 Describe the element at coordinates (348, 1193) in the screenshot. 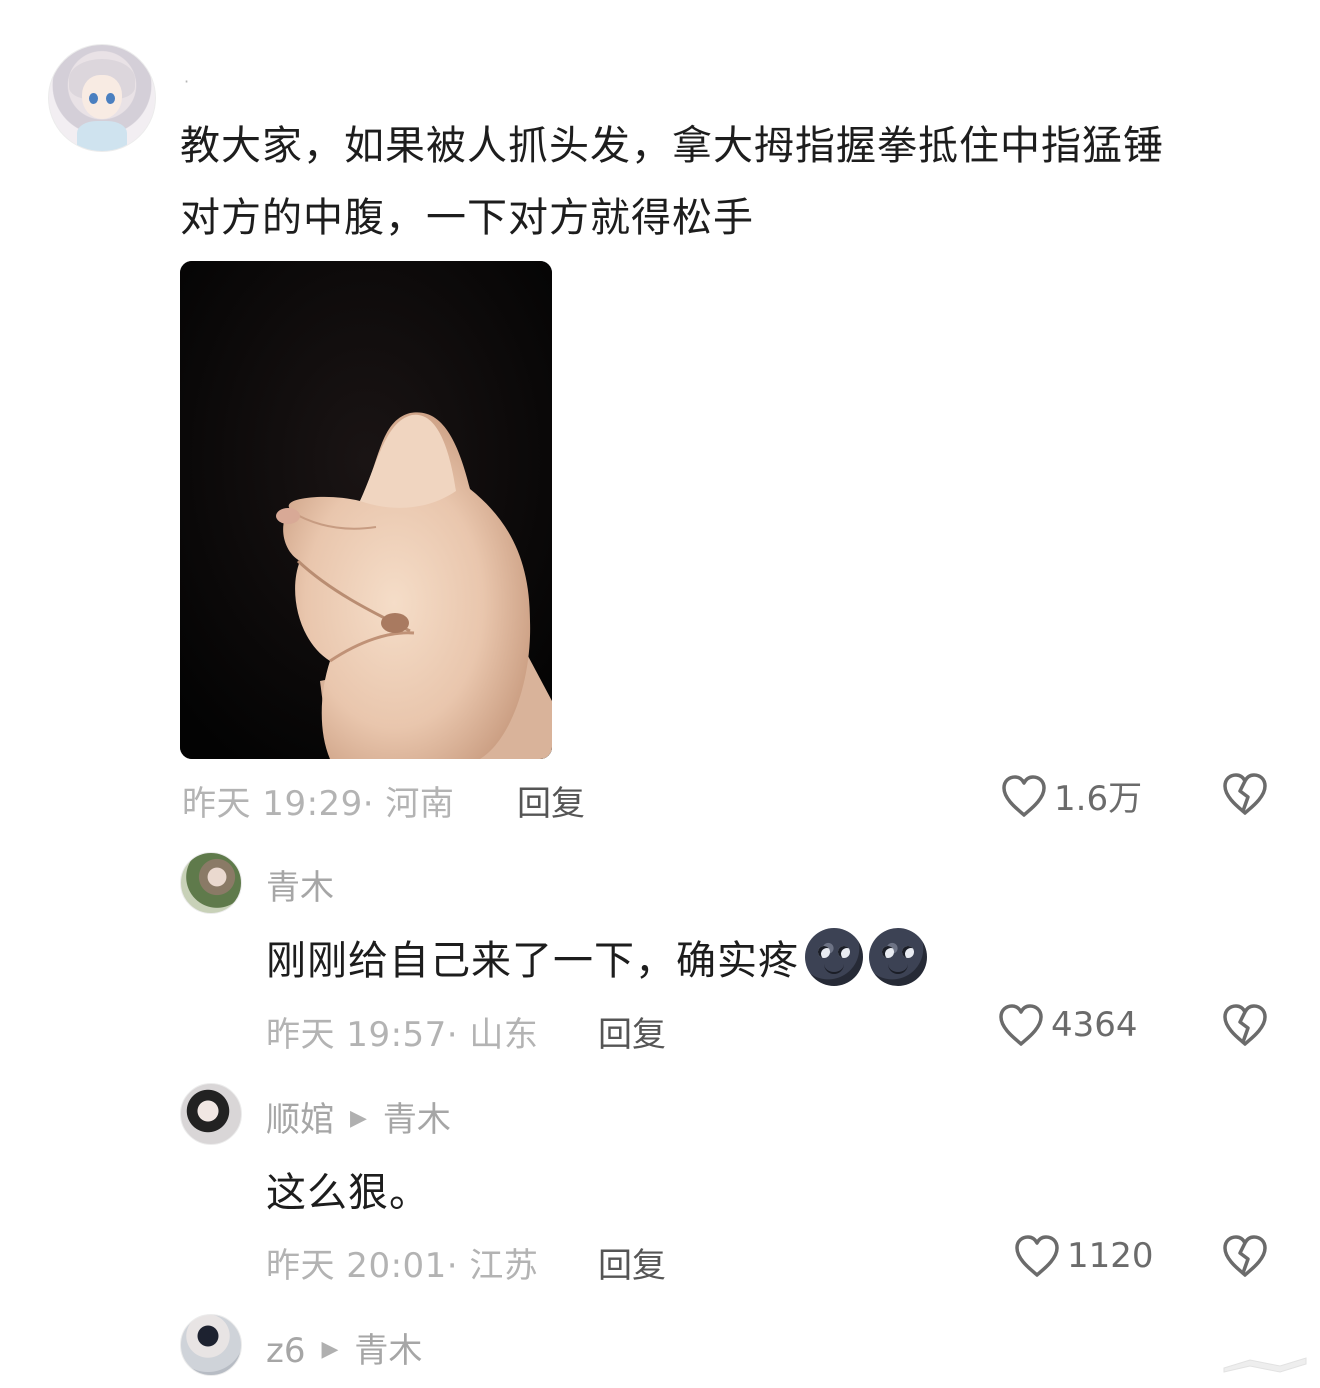

I see `reply-text: 这么狠。` at that location.